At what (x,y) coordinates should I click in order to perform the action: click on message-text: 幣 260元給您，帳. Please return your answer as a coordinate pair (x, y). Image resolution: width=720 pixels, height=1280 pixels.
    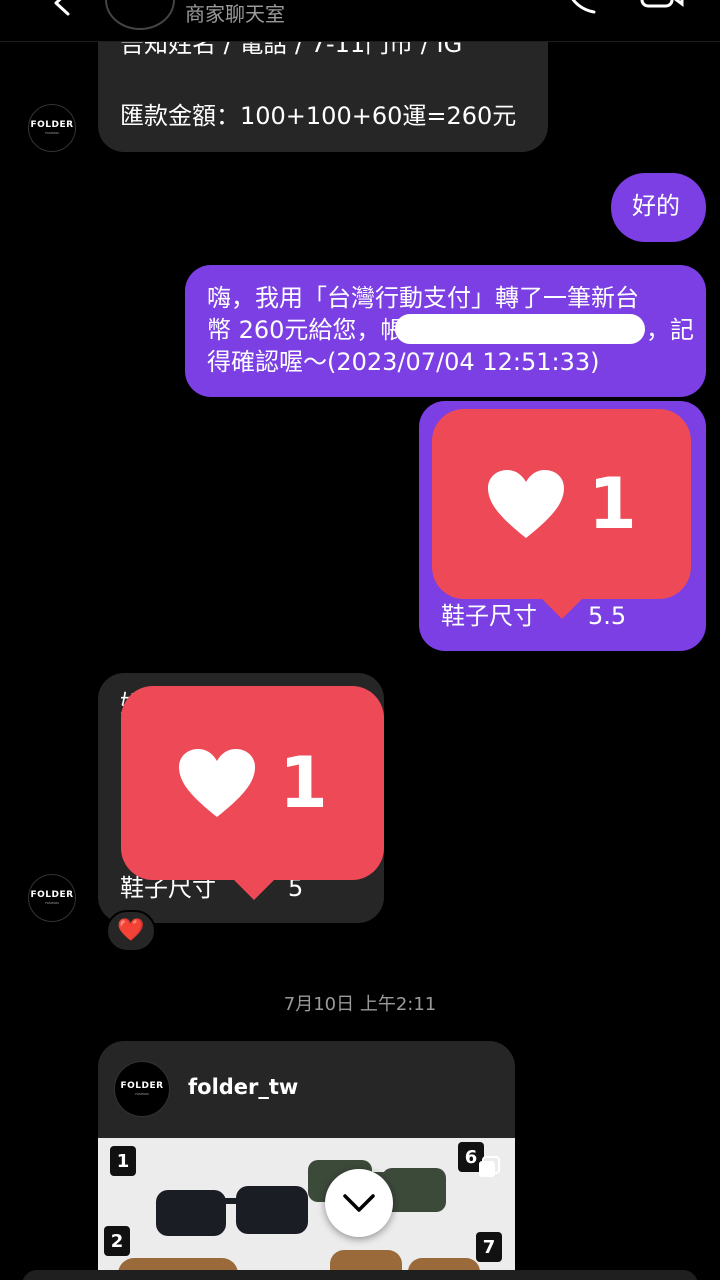
    Looking at the image, I should click on (306, 330).